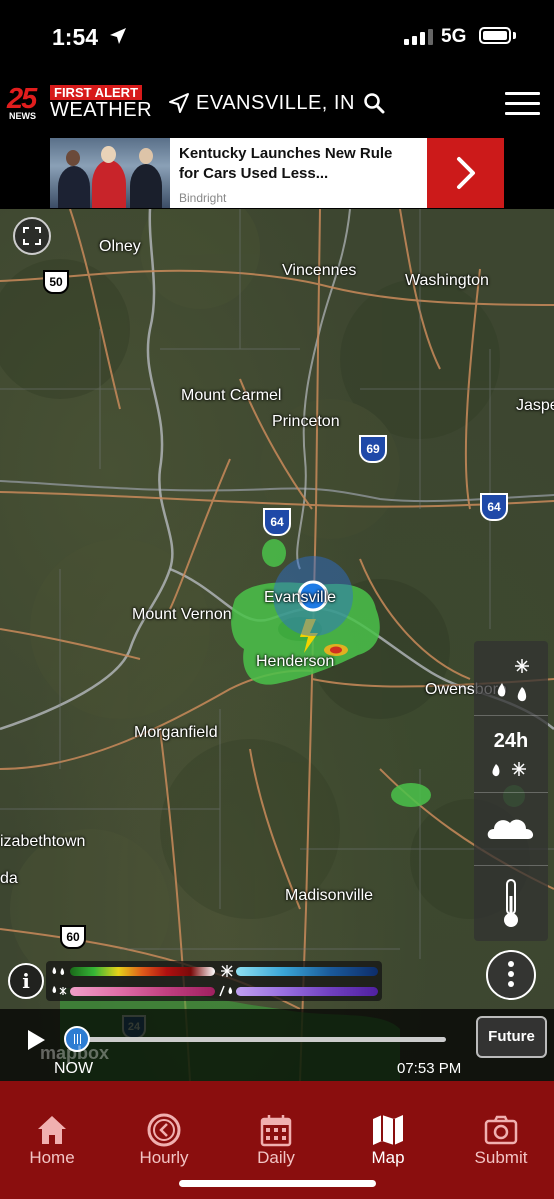 The width and height of the screenshot is (554, 1199). I want to click on hamburger-menu-icon, so click(522, 107).